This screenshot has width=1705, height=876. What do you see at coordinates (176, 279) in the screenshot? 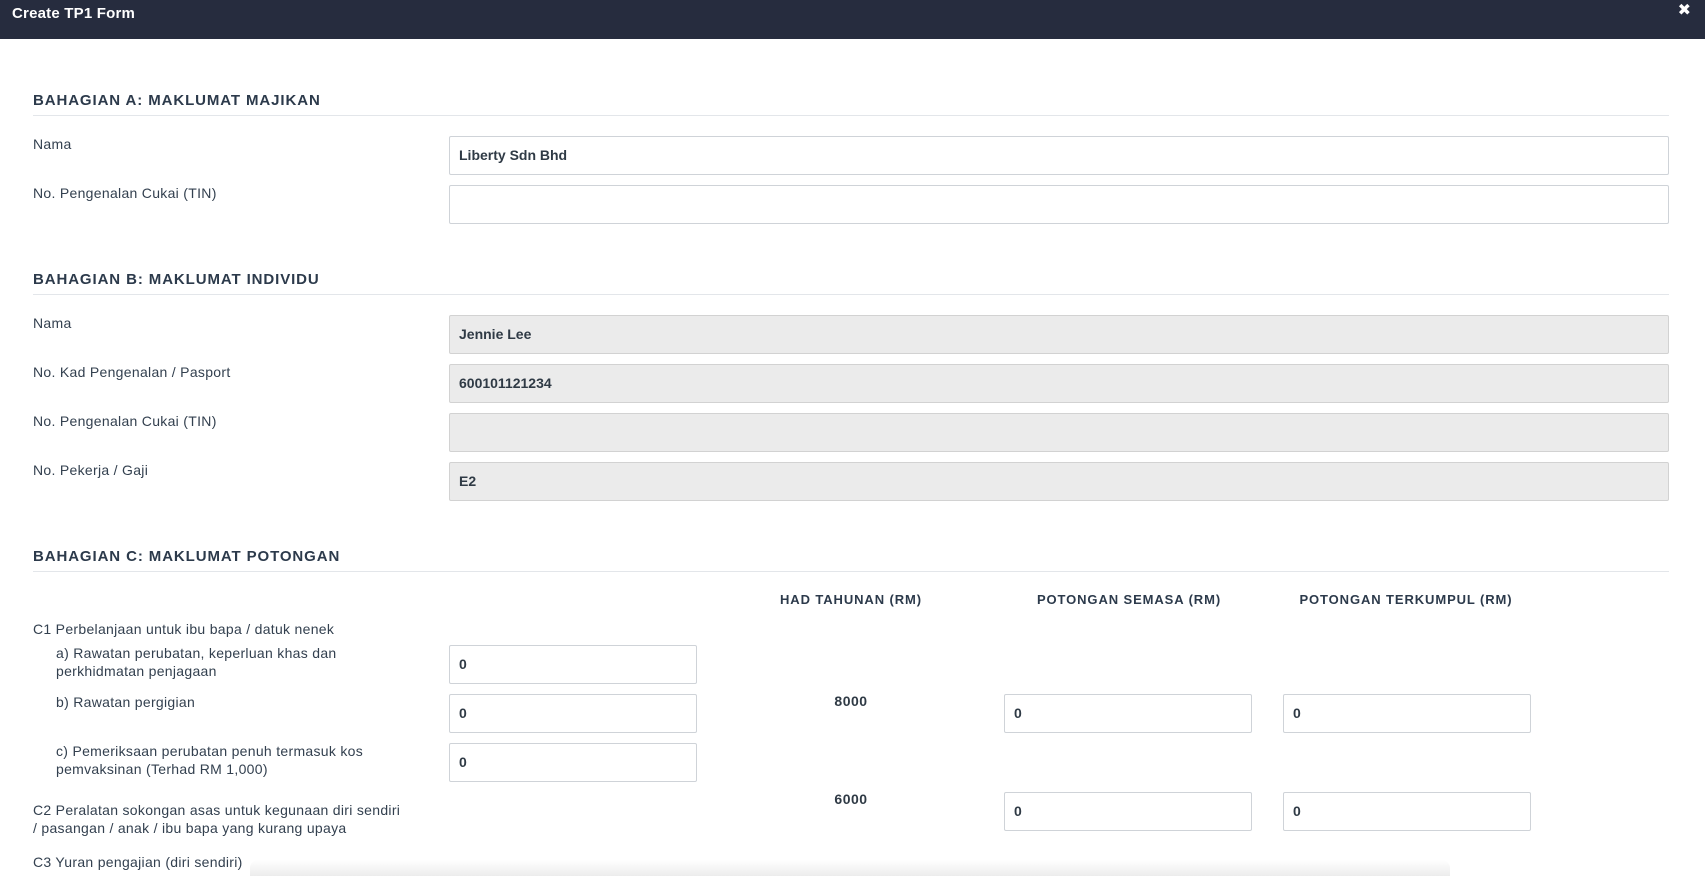
I see `section-b-title: BAHAGIAN B: MAKLUMAT INDIVIDU` at bounding box center [176, 279].